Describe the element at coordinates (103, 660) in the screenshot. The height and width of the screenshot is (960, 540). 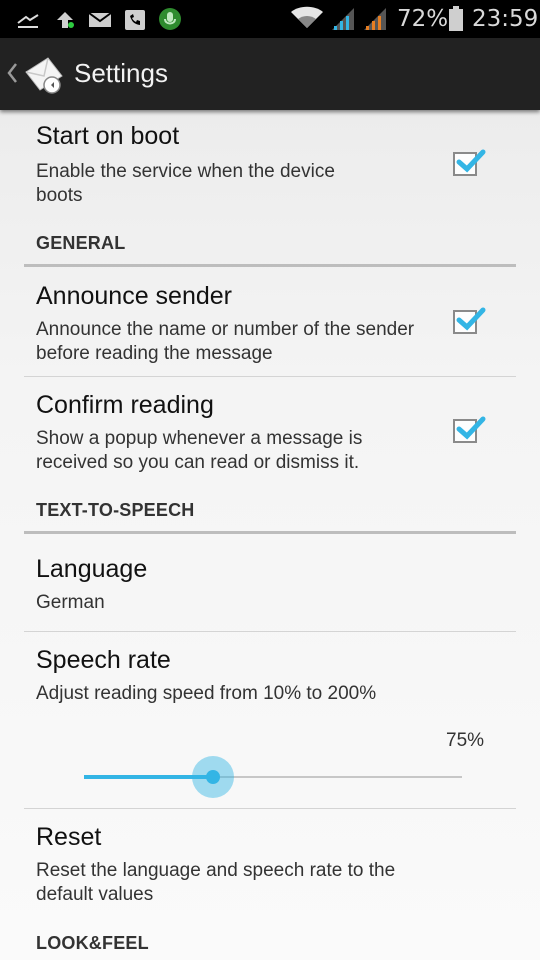
I see `pref-title: Speech rate` at that location.